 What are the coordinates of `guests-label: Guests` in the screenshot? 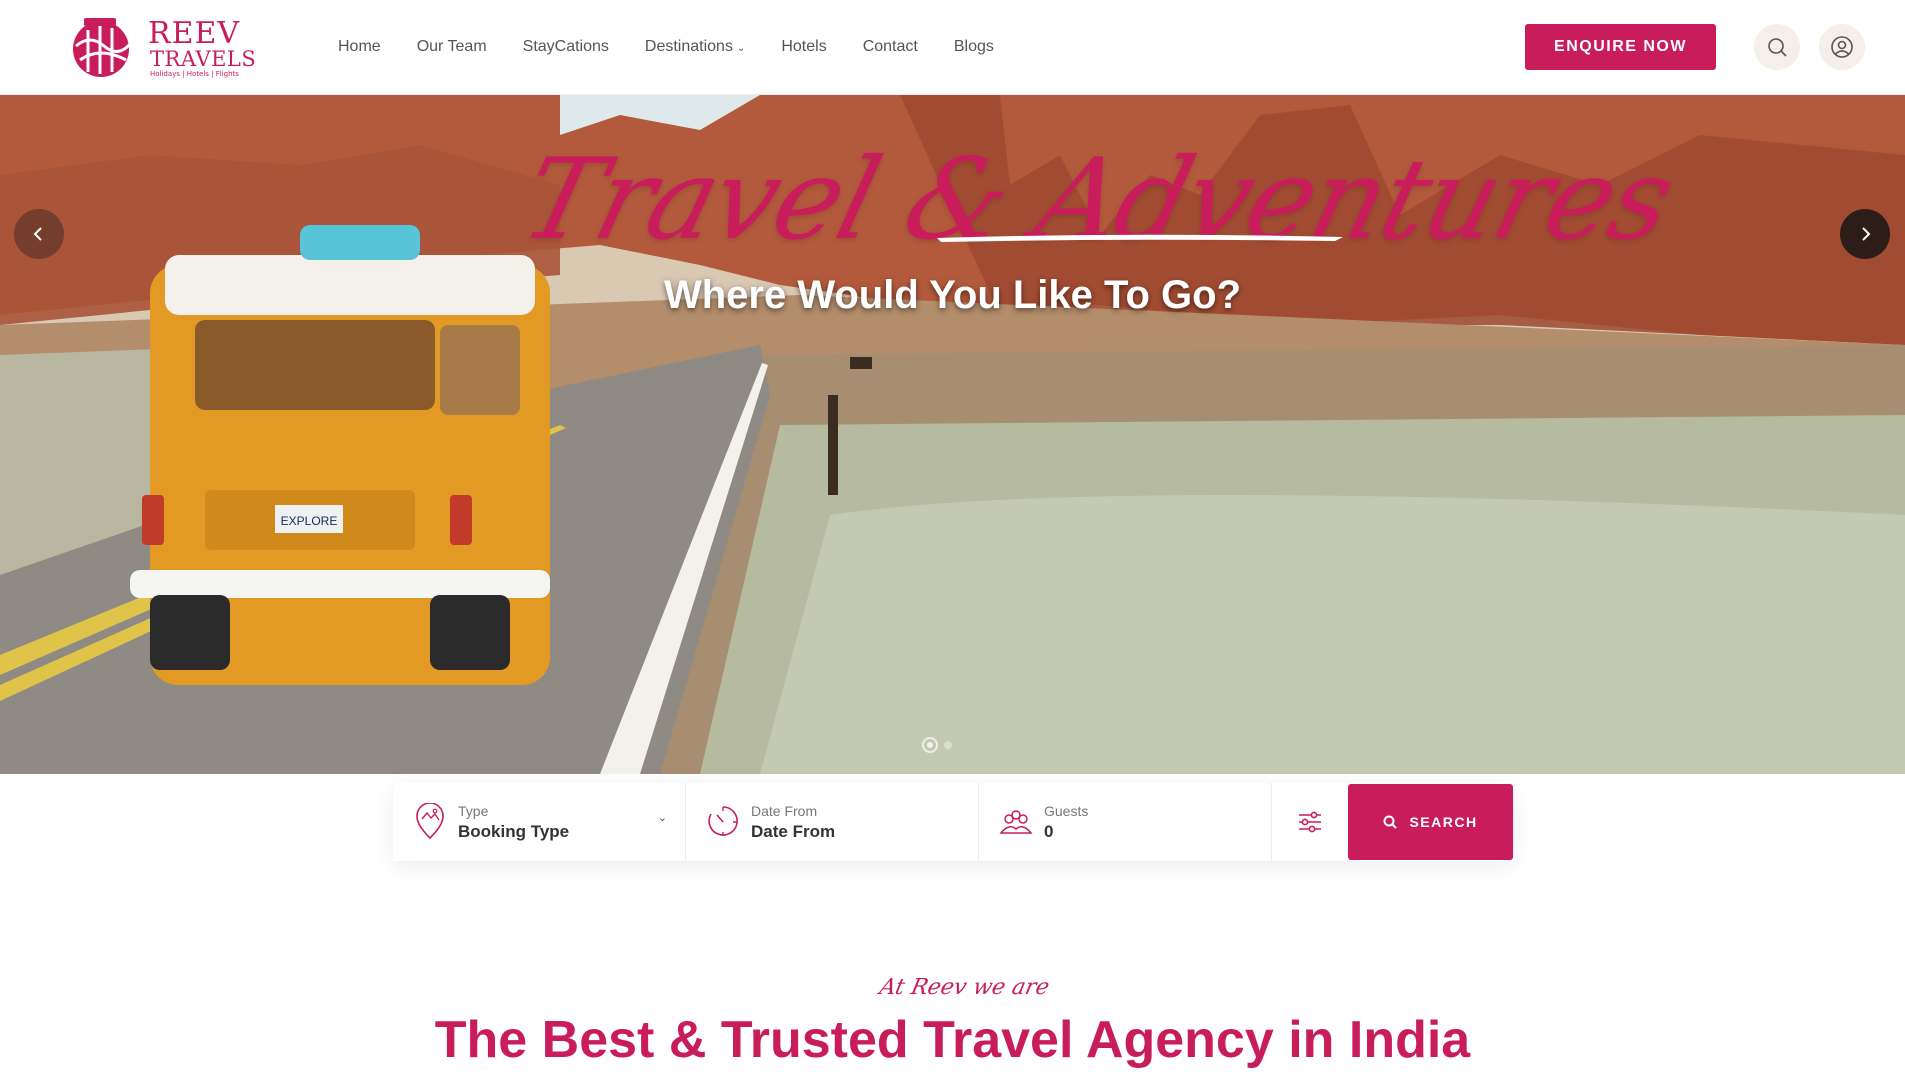 It's located at (1066, 811).